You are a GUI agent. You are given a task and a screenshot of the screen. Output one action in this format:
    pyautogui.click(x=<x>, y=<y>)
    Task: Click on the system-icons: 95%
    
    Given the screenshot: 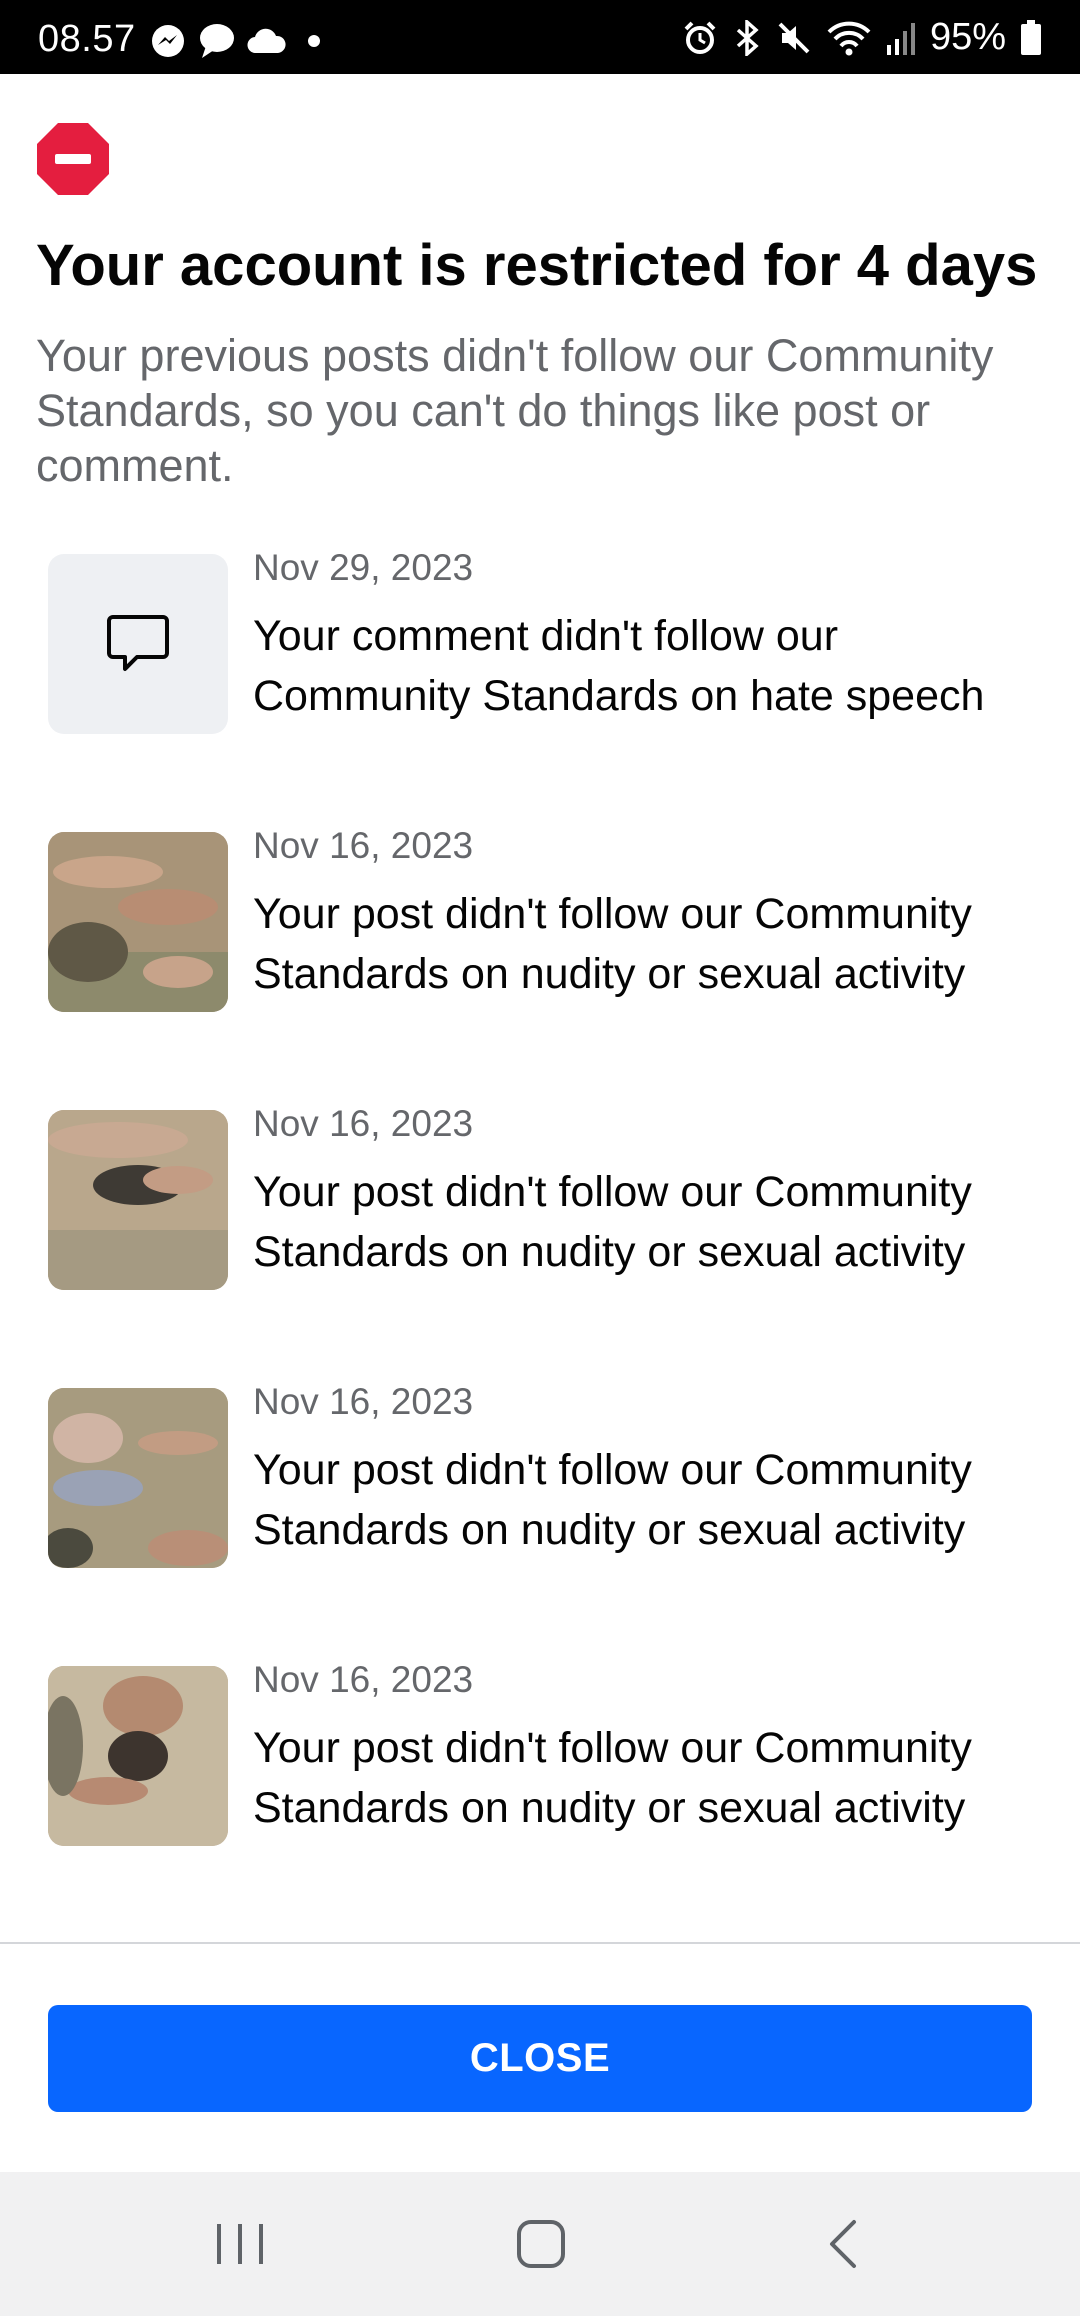 What is the action you would take?
    pyautogui.click(x=862, y=37)
    